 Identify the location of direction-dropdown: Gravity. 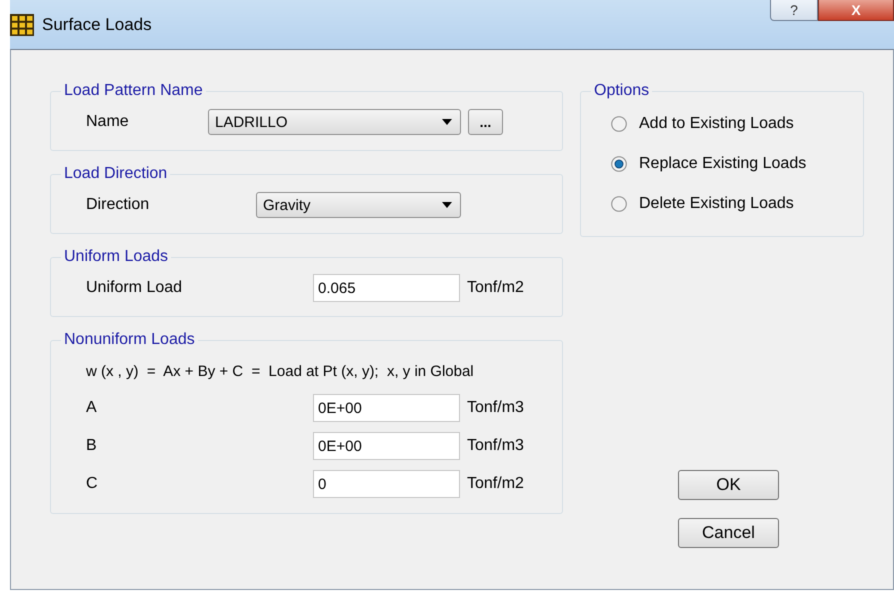
(358, 205).